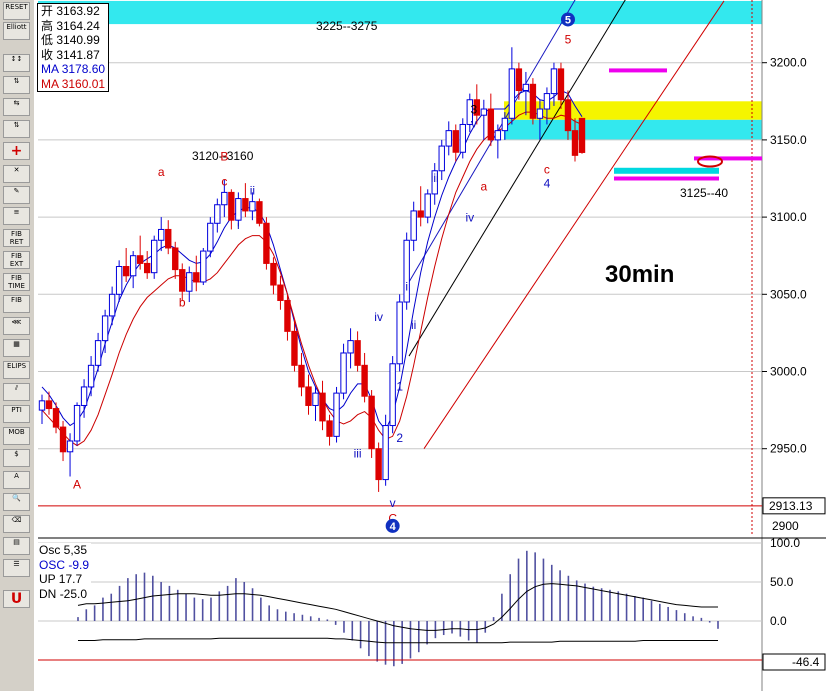 The height and width of the screenshot is (691, 826). What do you see at coordinates (638, 70) in the screenshot?
I see `magenta-bar-top` at bounding box center [638, 70].